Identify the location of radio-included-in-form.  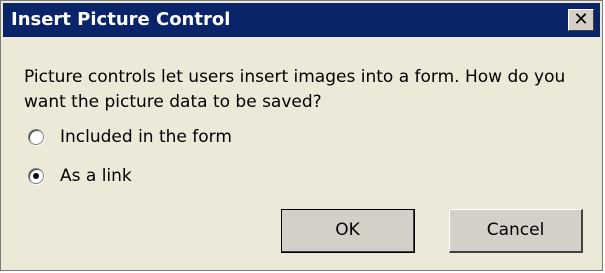
(36, 137).